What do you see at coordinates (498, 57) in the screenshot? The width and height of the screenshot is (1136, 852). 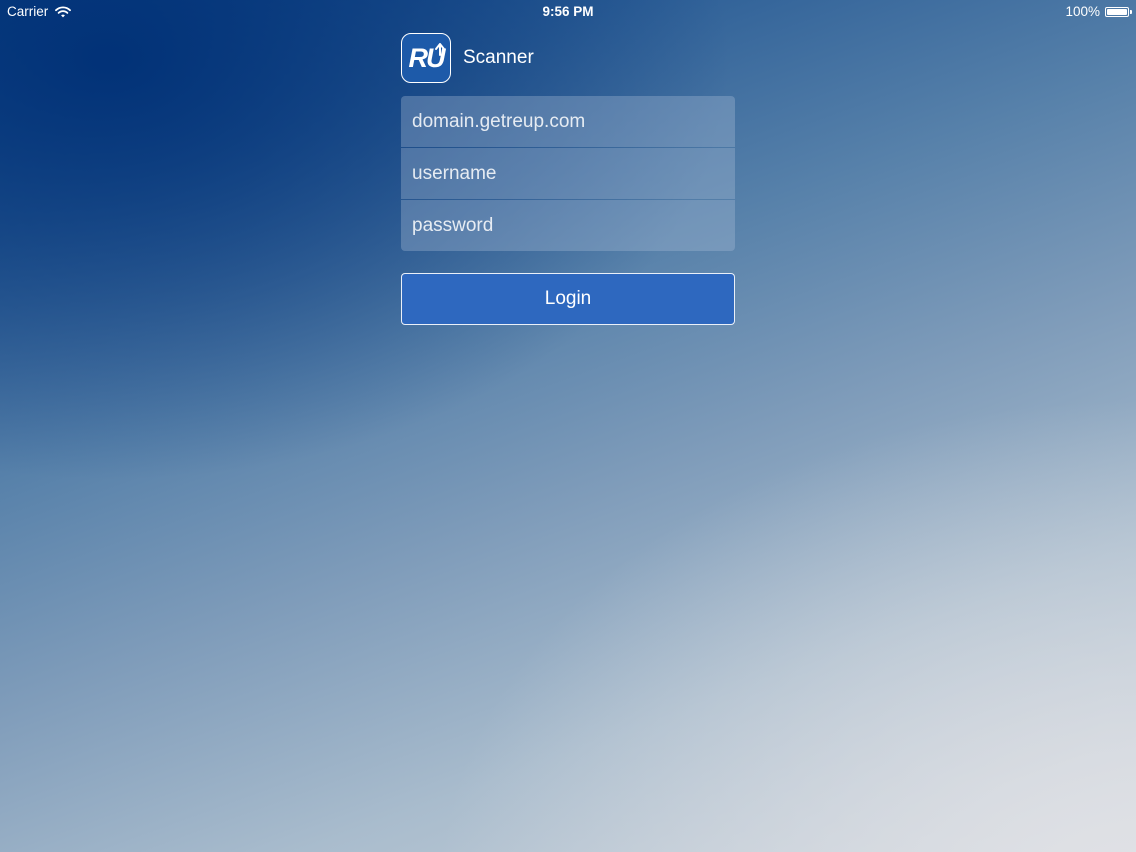 I see `app-title: Scanner` at bounding box center [498, 57].